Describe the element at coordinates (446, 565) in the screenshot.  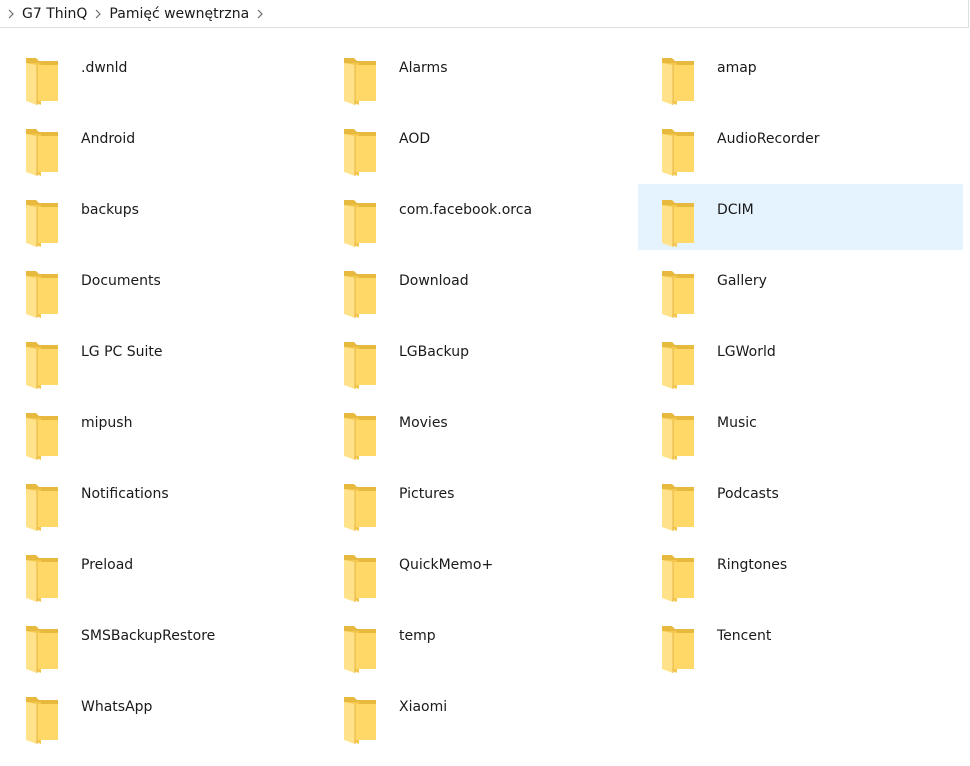
I see `folder-label: QuickMemo+` at that location.